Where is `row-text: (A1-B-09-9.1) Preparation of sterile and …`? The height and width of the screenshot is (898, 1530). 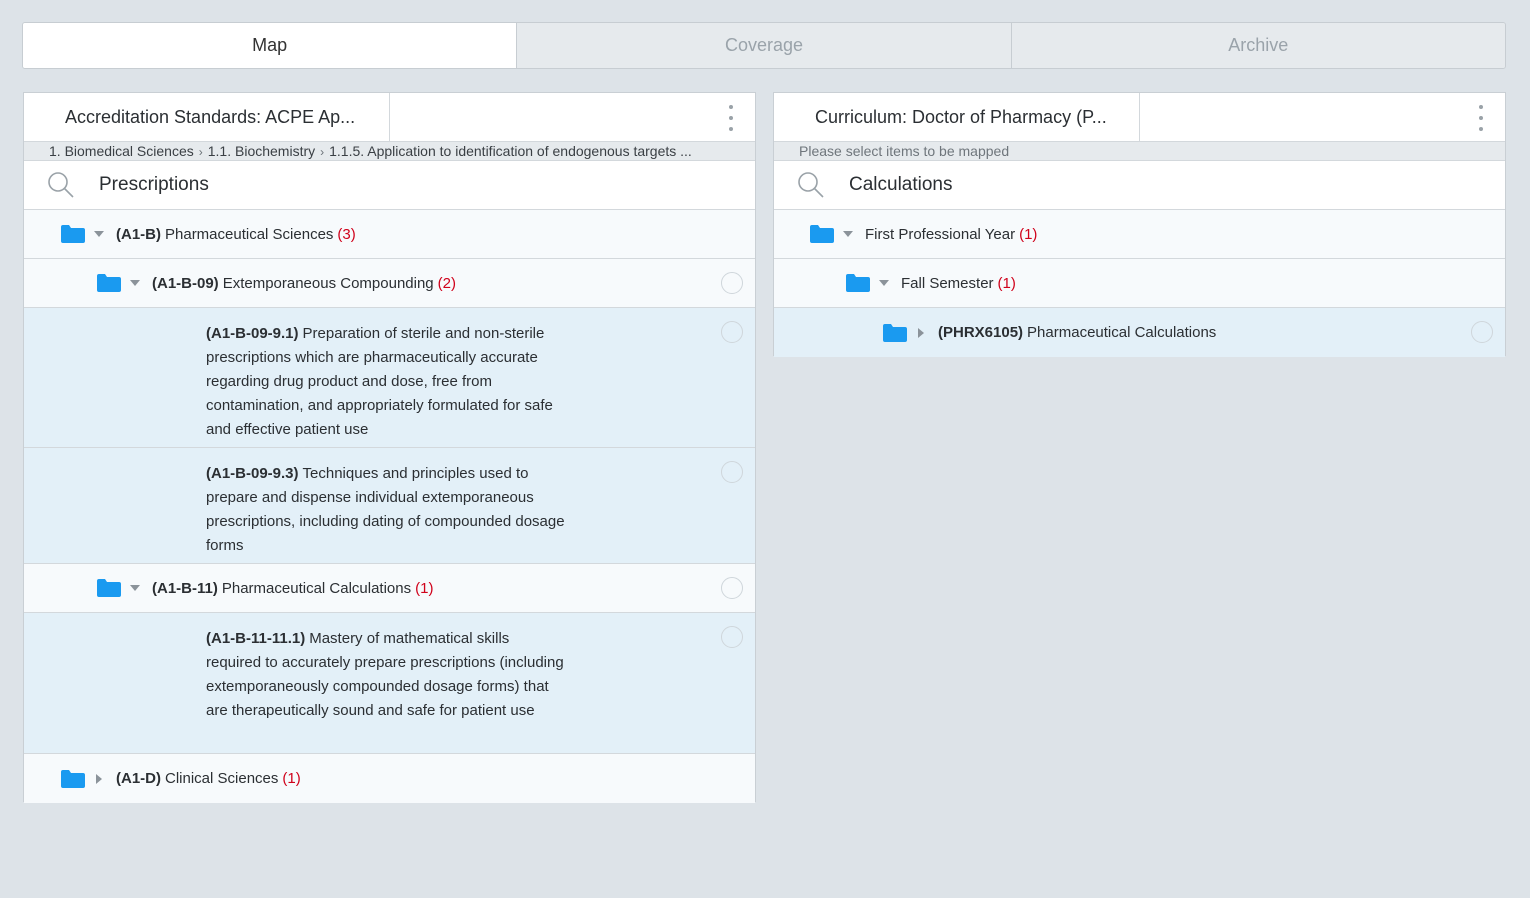 row-text: (A1-B-09-9.1) Preparation of sterile and … is located at coordinates (386, 384).